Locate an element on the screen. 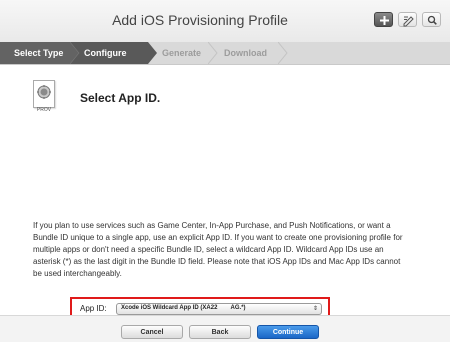  window-title: Add iOS Provisioning Profile is located at coordinates (200, 20).